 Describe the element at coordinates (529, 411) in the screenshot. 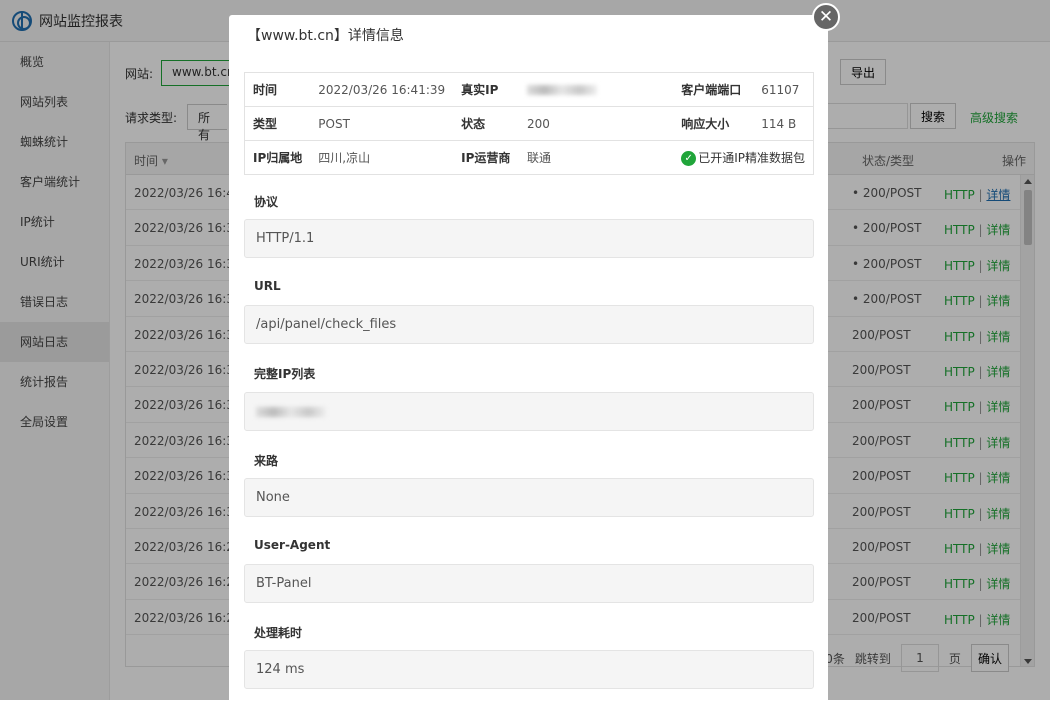

I see `ip-list-field` at that location.